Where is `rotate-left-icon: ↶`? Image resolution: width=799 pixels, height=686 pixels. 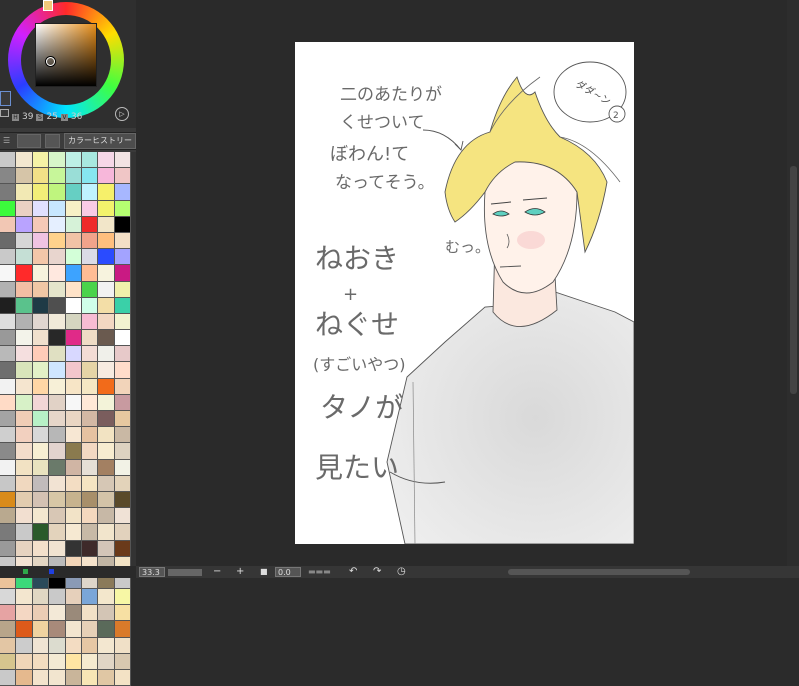 rotate-left-icon: ↶ is located at coordinates (353, 572).